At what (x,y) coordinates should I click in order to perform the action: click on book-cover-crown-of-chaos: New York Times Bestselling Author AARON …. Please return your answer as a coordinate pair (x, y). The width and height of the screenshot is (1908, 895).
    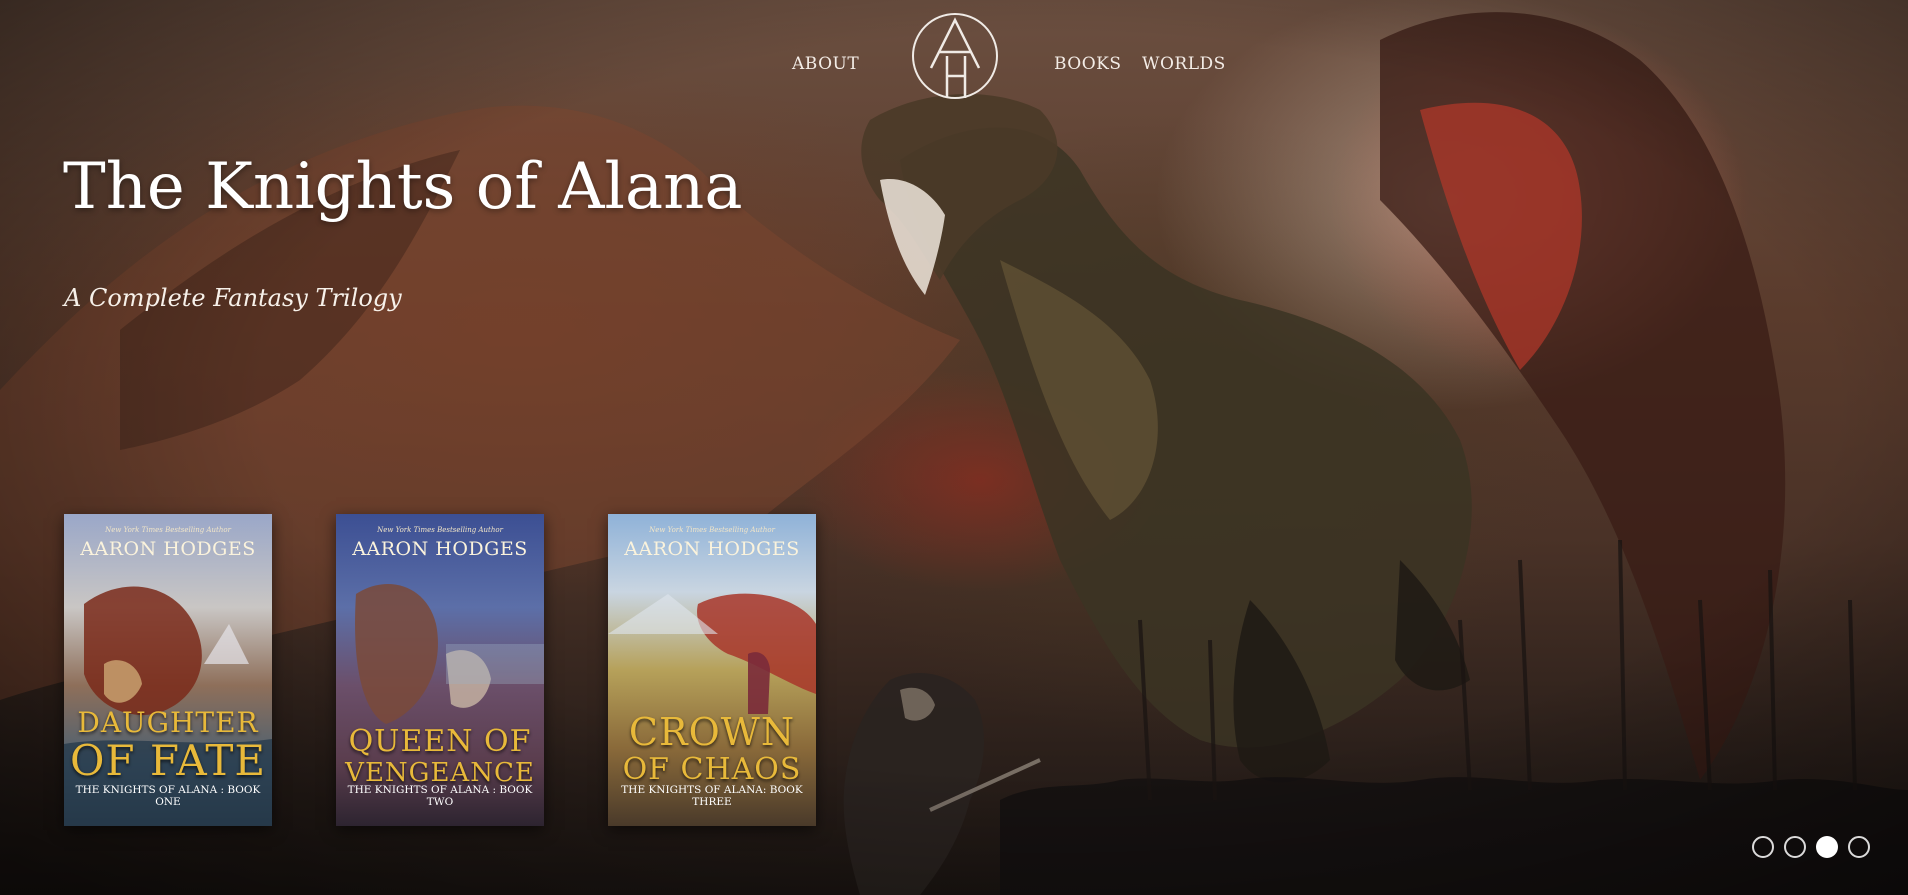
    Looking at the image, I should click on (712, 670).